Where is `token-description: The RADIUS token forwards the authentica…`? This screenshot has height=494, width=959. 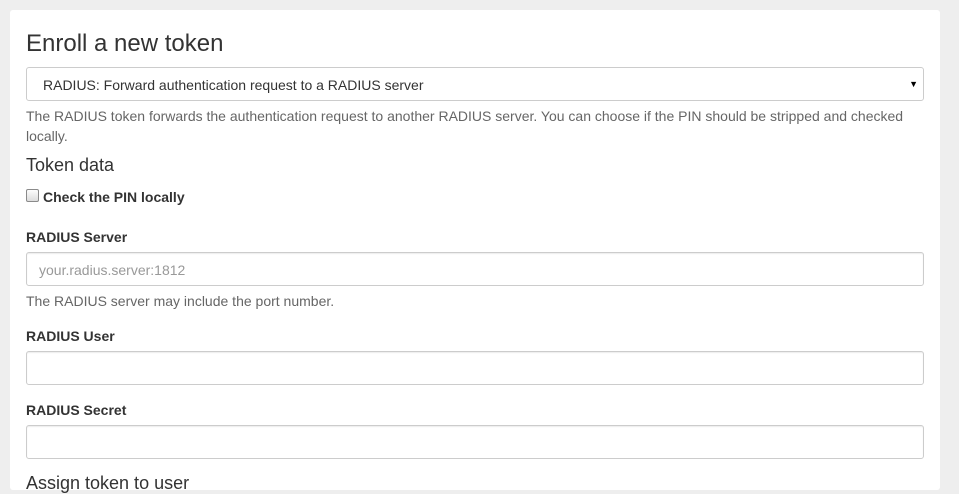 token-description: The RADIUS token forwards the authentica… is located at coordinates (465, 126).